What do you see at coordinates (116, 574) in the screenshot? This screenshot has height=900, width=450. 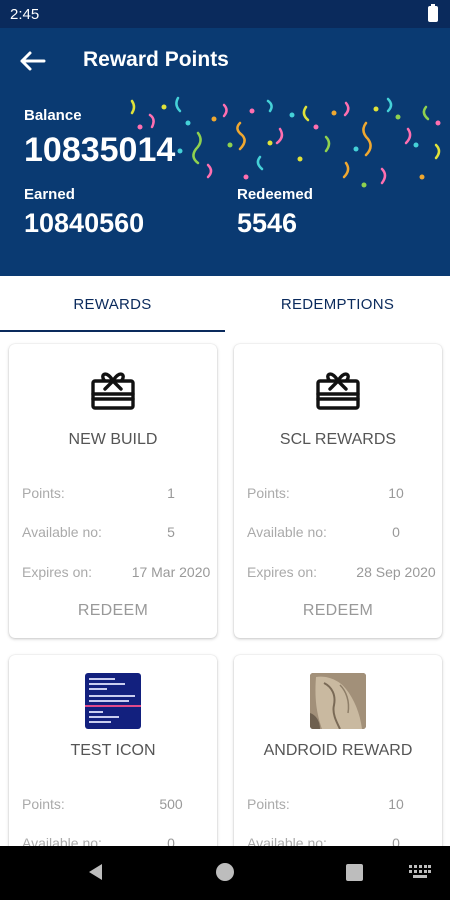 I see `expires-row: Expires on: 17 Mar 2020` at bounding box center [116, 574].